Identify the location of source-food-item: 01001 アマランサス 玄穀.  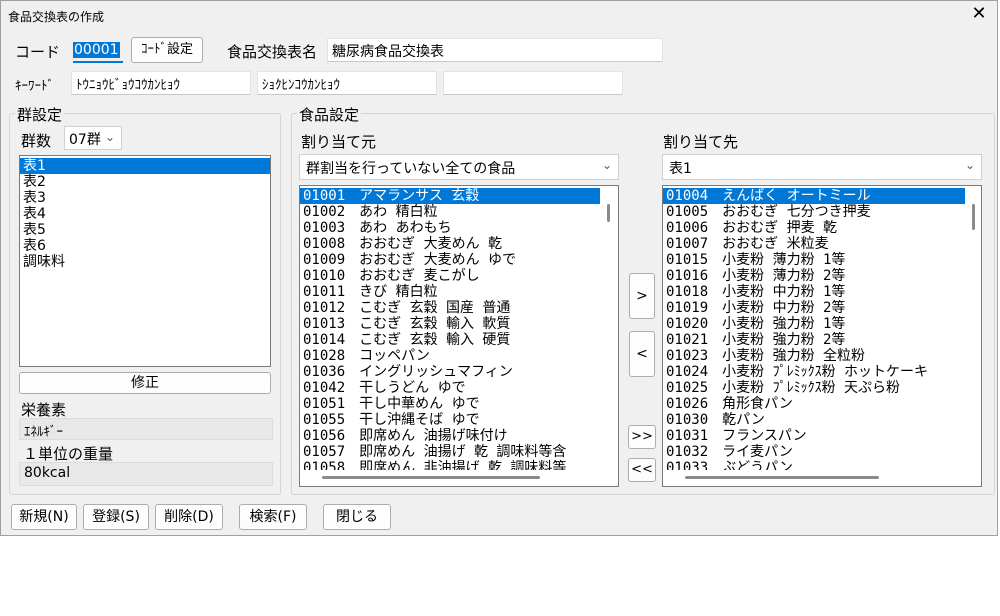
(450, 196).